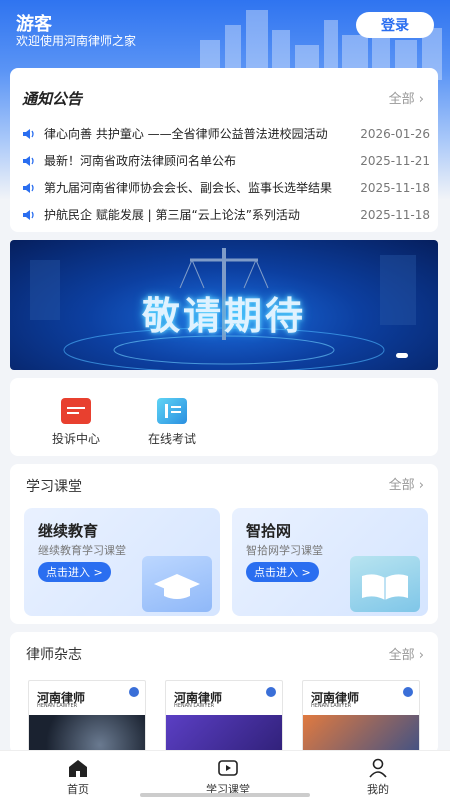 Image resolution: width=450 pixels, height=800 pixels. I want to click on nav-item-profile: 我的, so click(378, 777).